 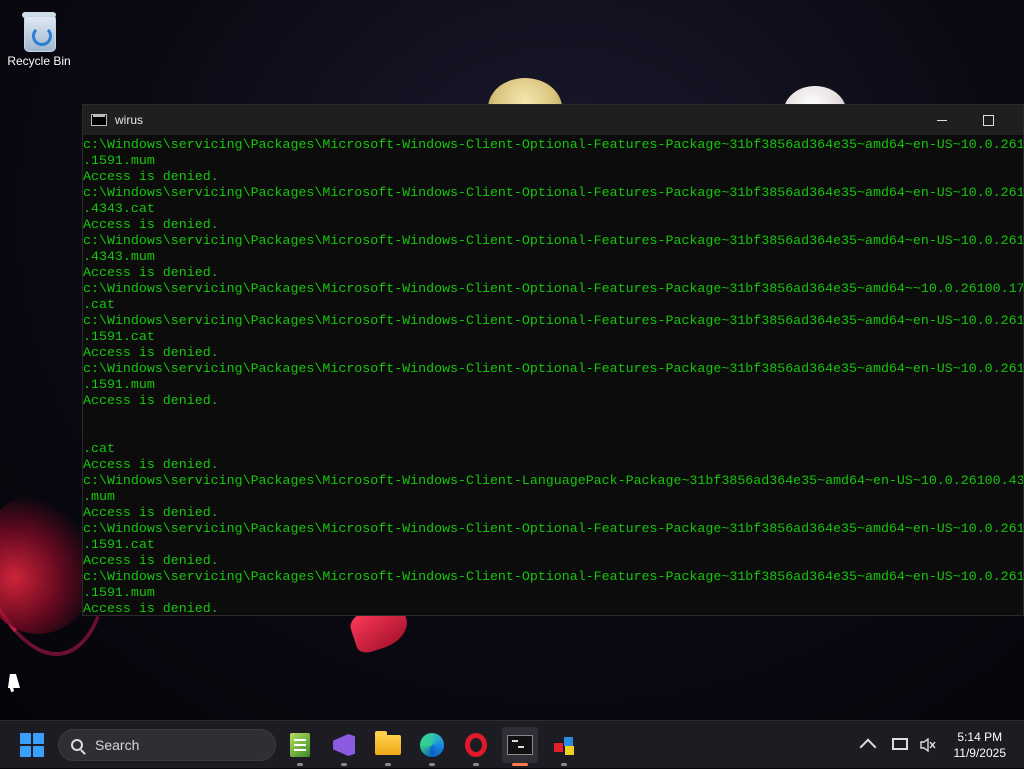 What do you see at coordinates (129, 120) in the screenshot?
I see `window-title: wirus` at bounding box center [129, 120].